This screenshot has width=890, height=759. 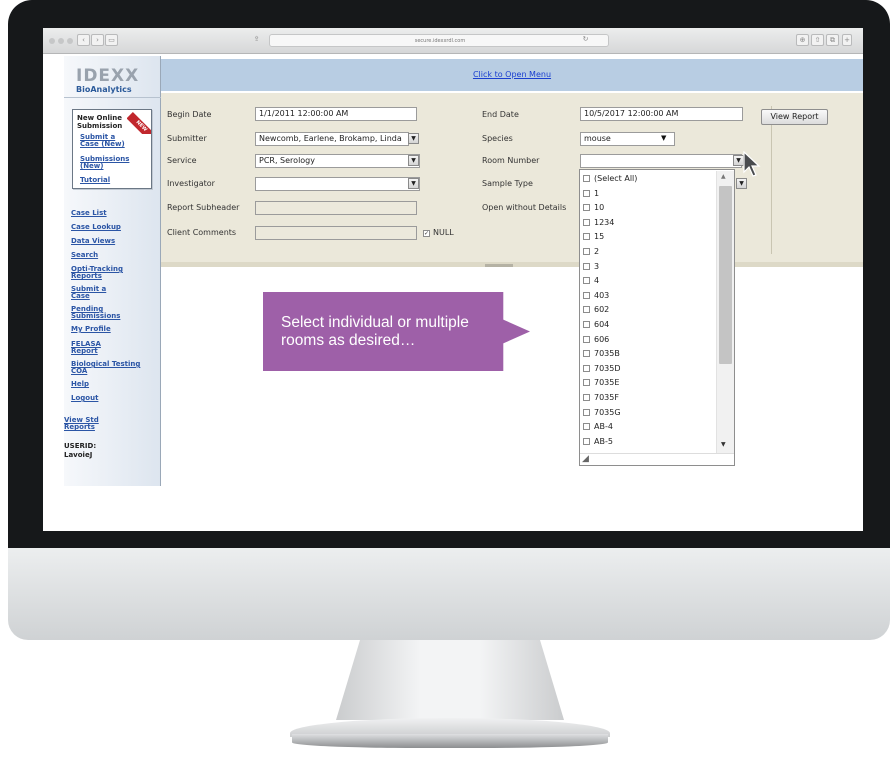 I want to click on dropdown-scrollbar: ▲ ▼, so click(x=725, y=312).